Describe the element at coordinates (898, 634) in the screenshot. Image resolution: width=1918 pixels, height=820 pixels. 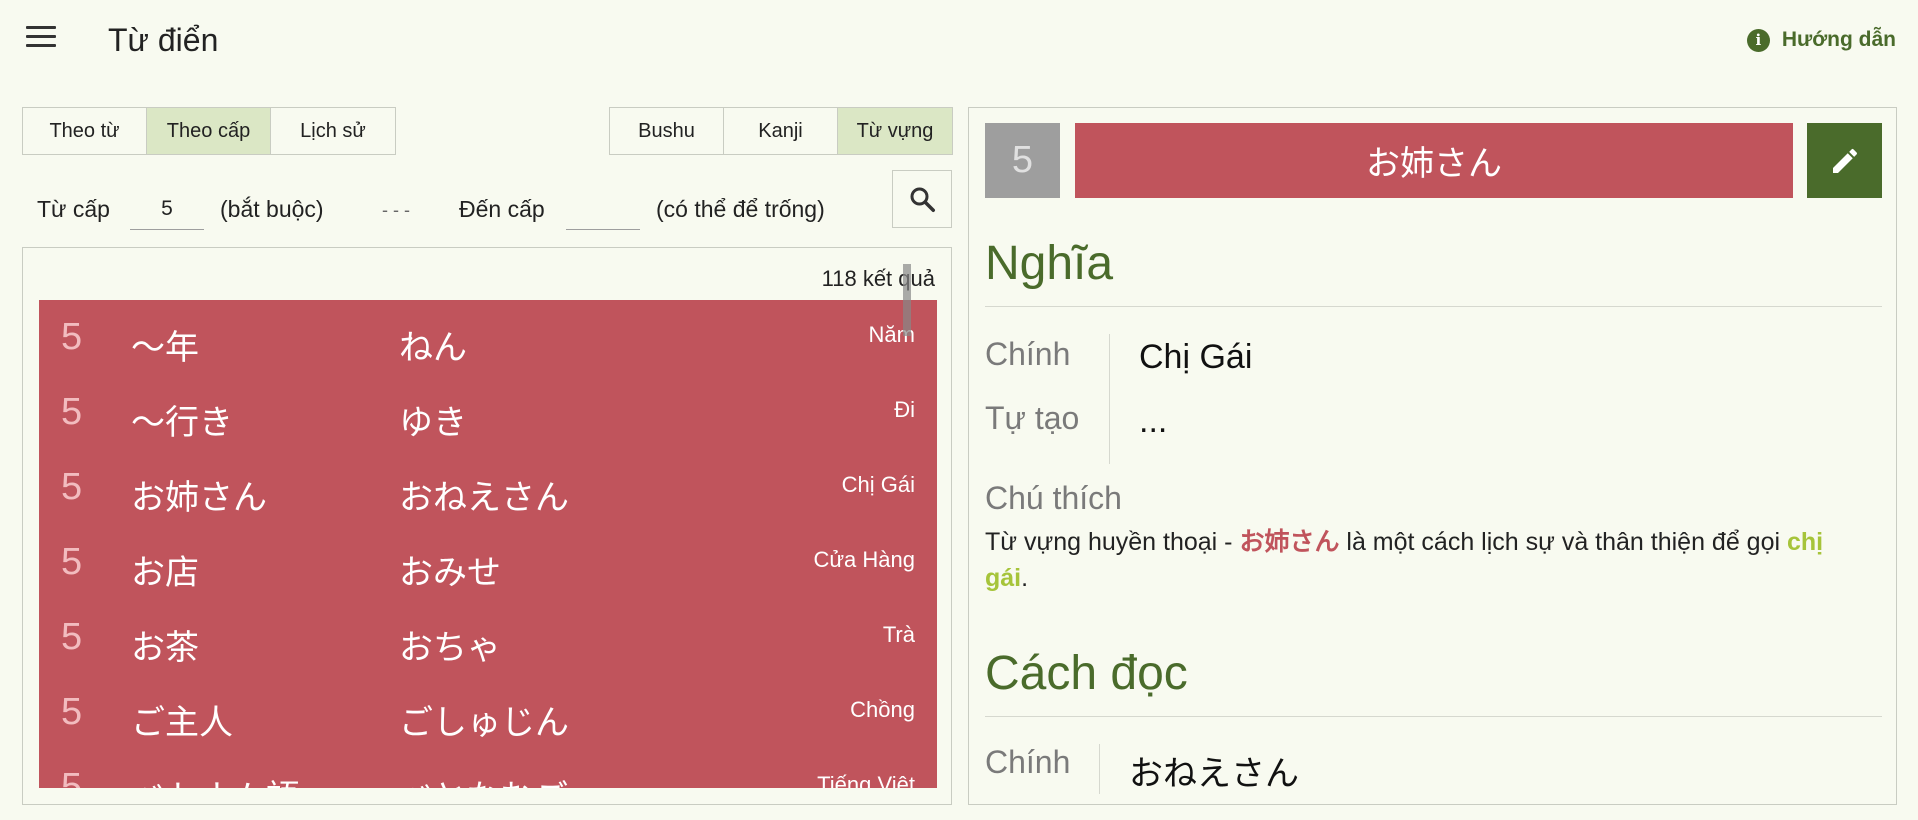
I see `row-meaning: Trà` at that location.